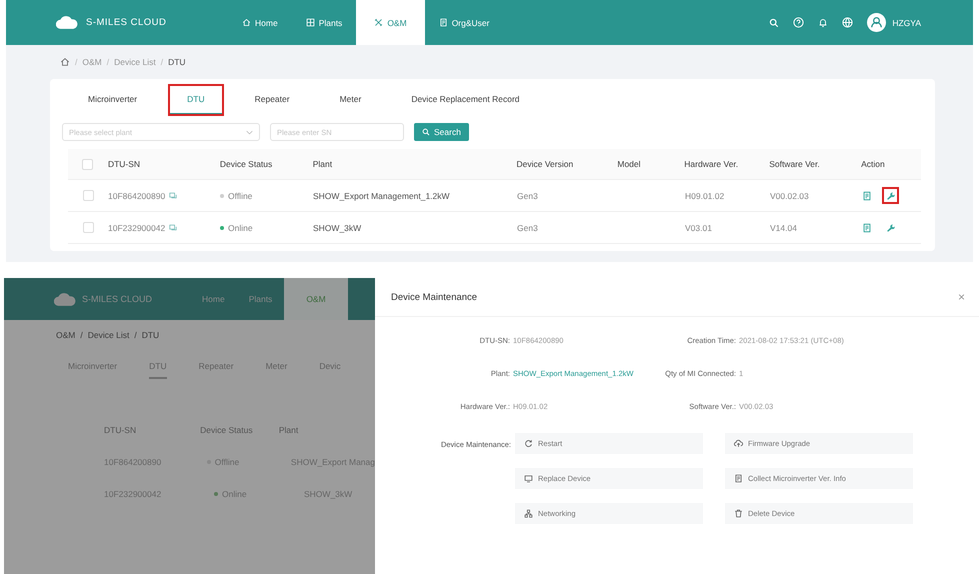 The height and width of the screenshot is (574, 979). Describe the element at coordinates (798, 22) in the screenshot. I see `help-icon` at that location.